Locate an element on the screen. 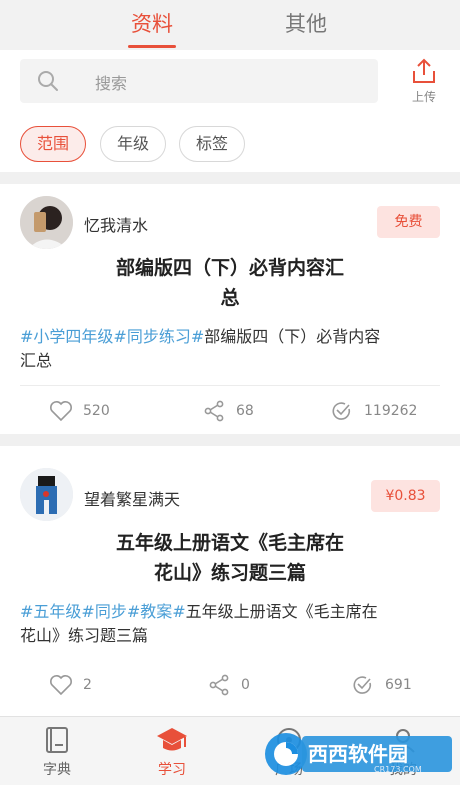 The width and height of the screenshot is (460, 785). share-stat: 68 is located at coordinates (237, 411).